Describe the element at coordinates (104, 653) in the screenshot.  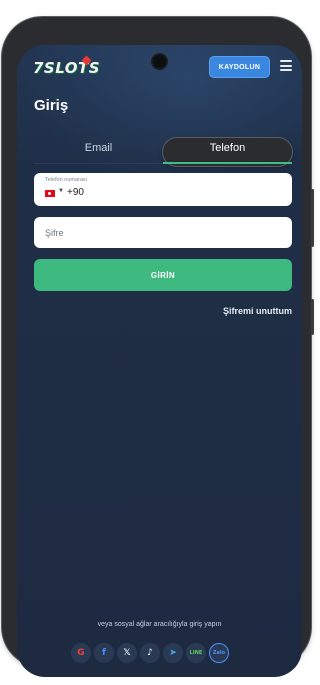
I see `facebook-icon: f` at that location.